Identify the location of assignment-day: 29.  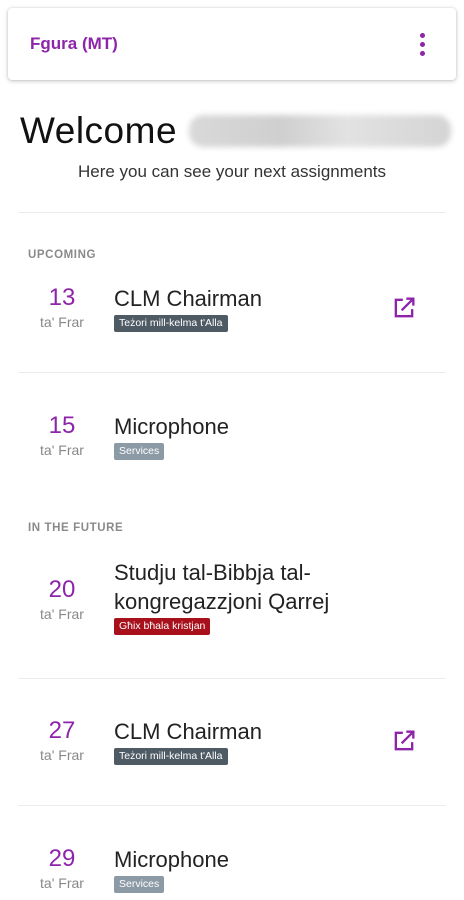
(62, 858).